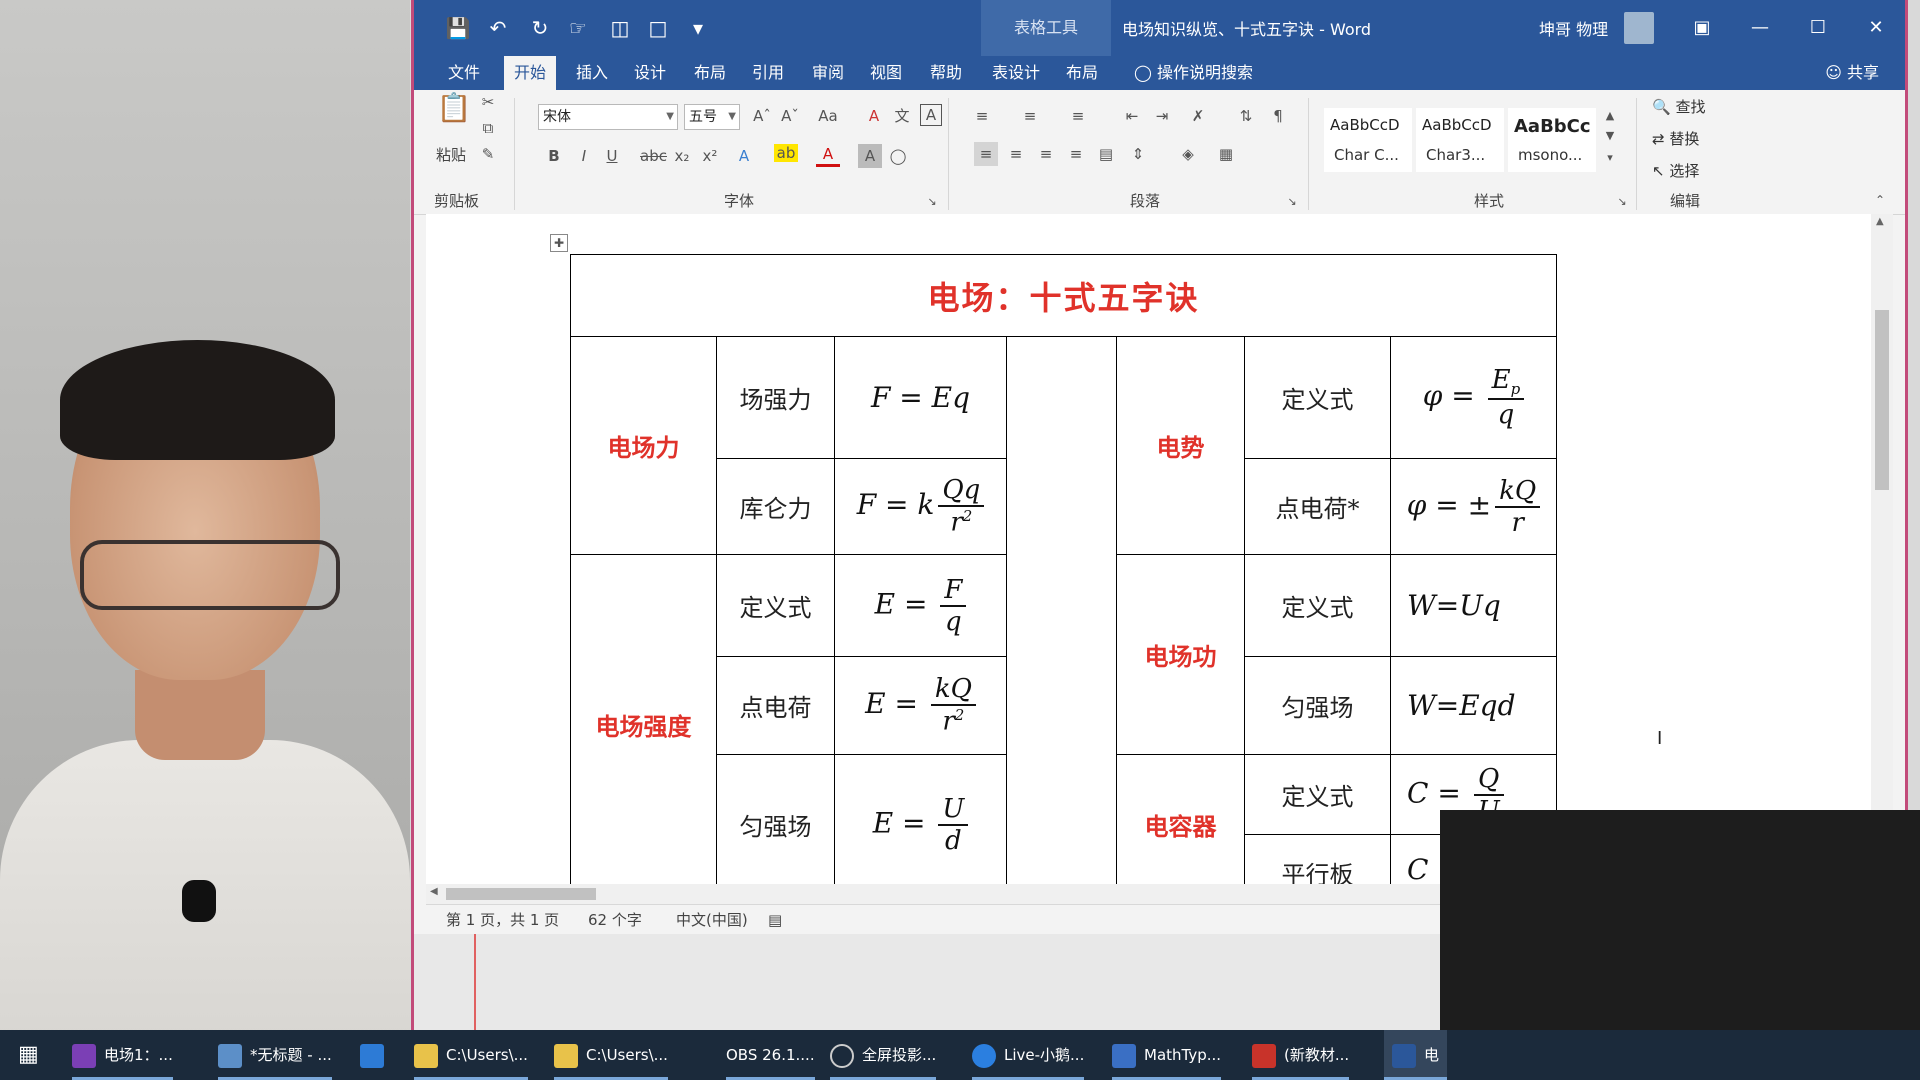 The image size is (1920, 1080). I want to click on char-border-icon: A, so click(931, 115).